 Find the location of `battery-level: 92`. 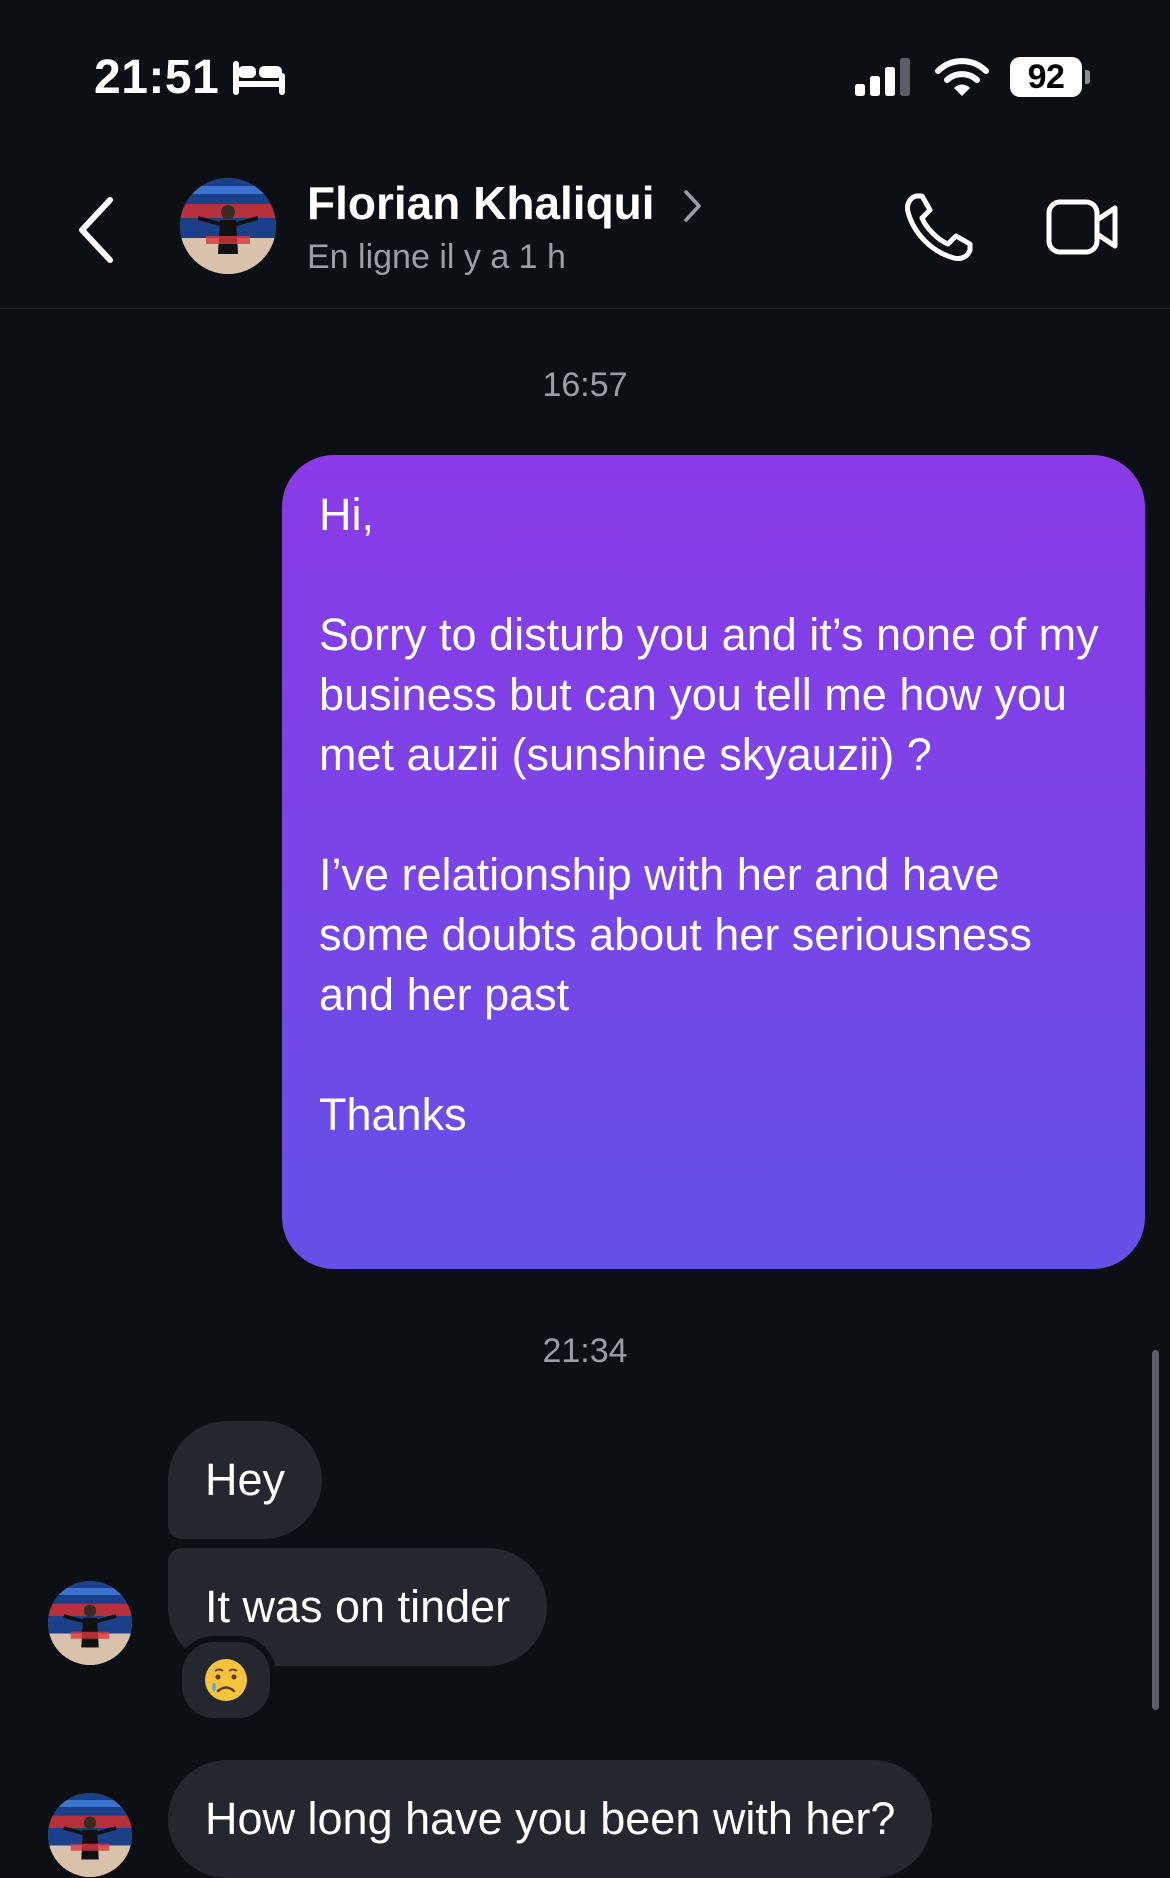

battery-level: 92 is located at coordinates (1046, 77).